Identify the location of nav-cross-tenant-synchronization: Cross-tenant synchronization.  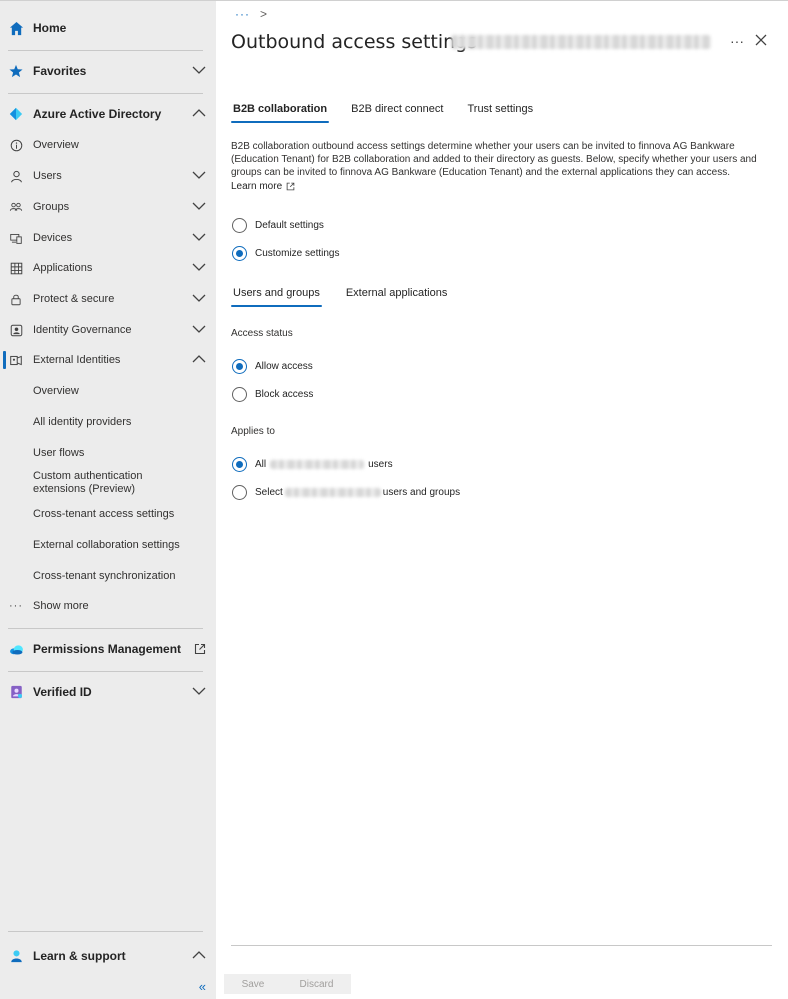
(108, 576).